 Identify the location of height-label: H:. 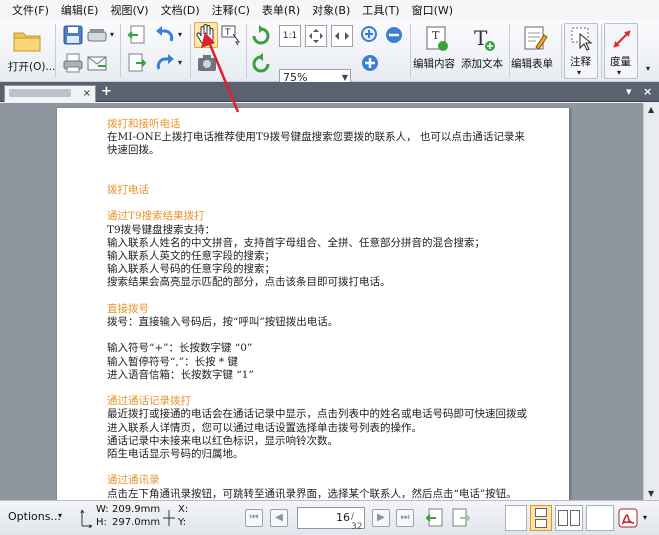
(101, 522).